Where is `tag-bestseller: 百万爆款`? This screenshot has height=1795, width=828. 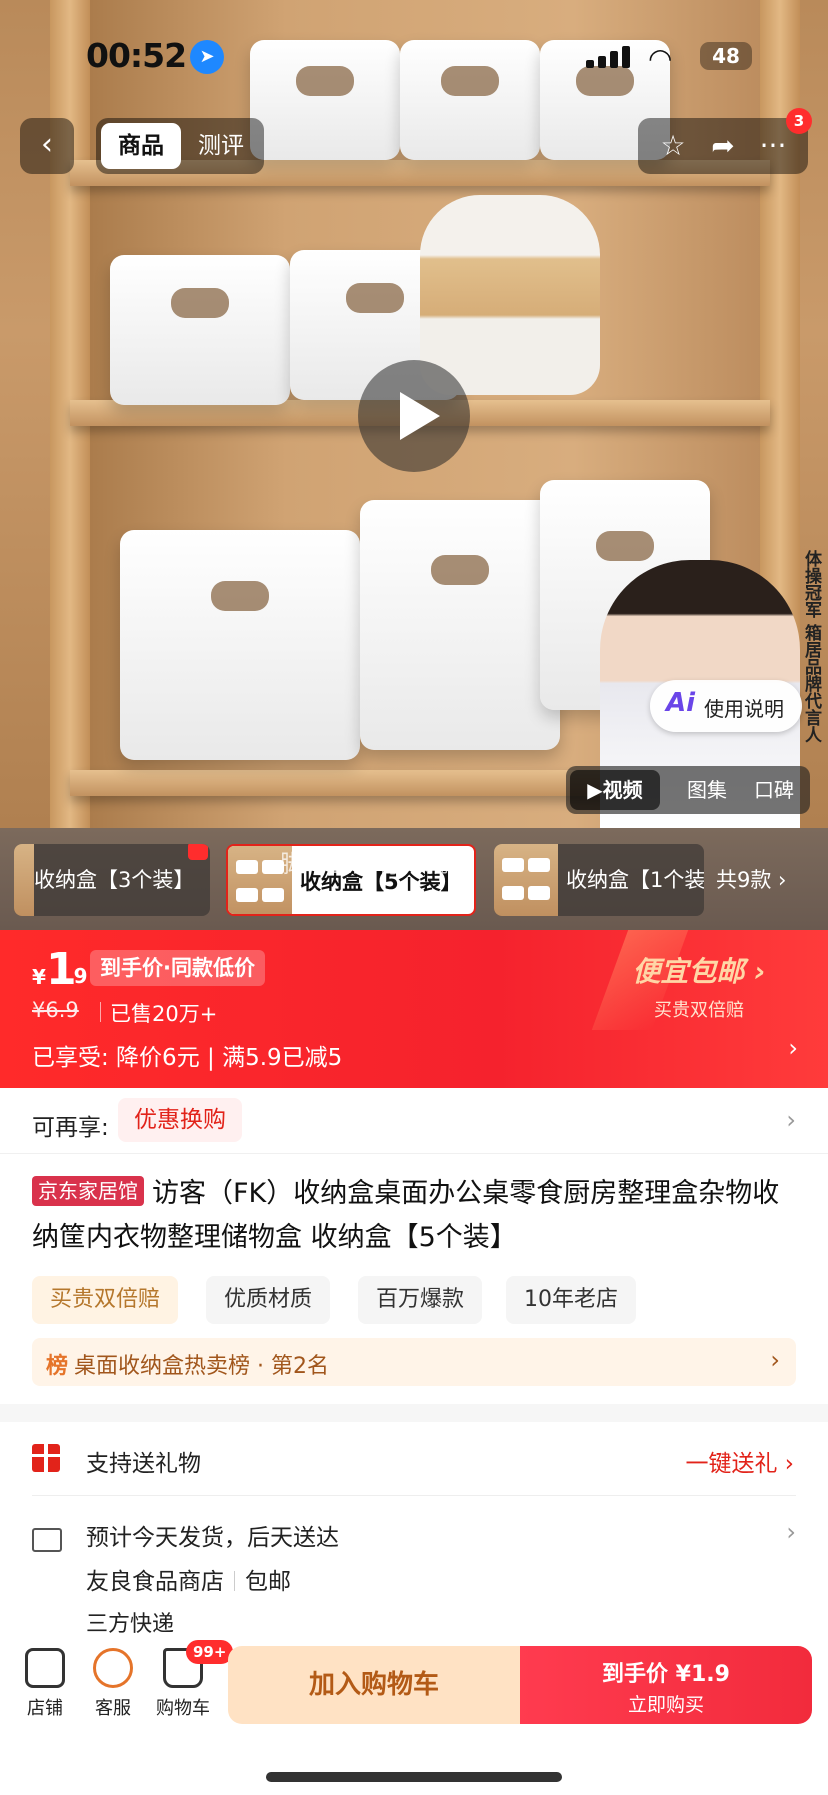 tag-bestseller: 百万爆款 is located at coordinates (420, 1300).